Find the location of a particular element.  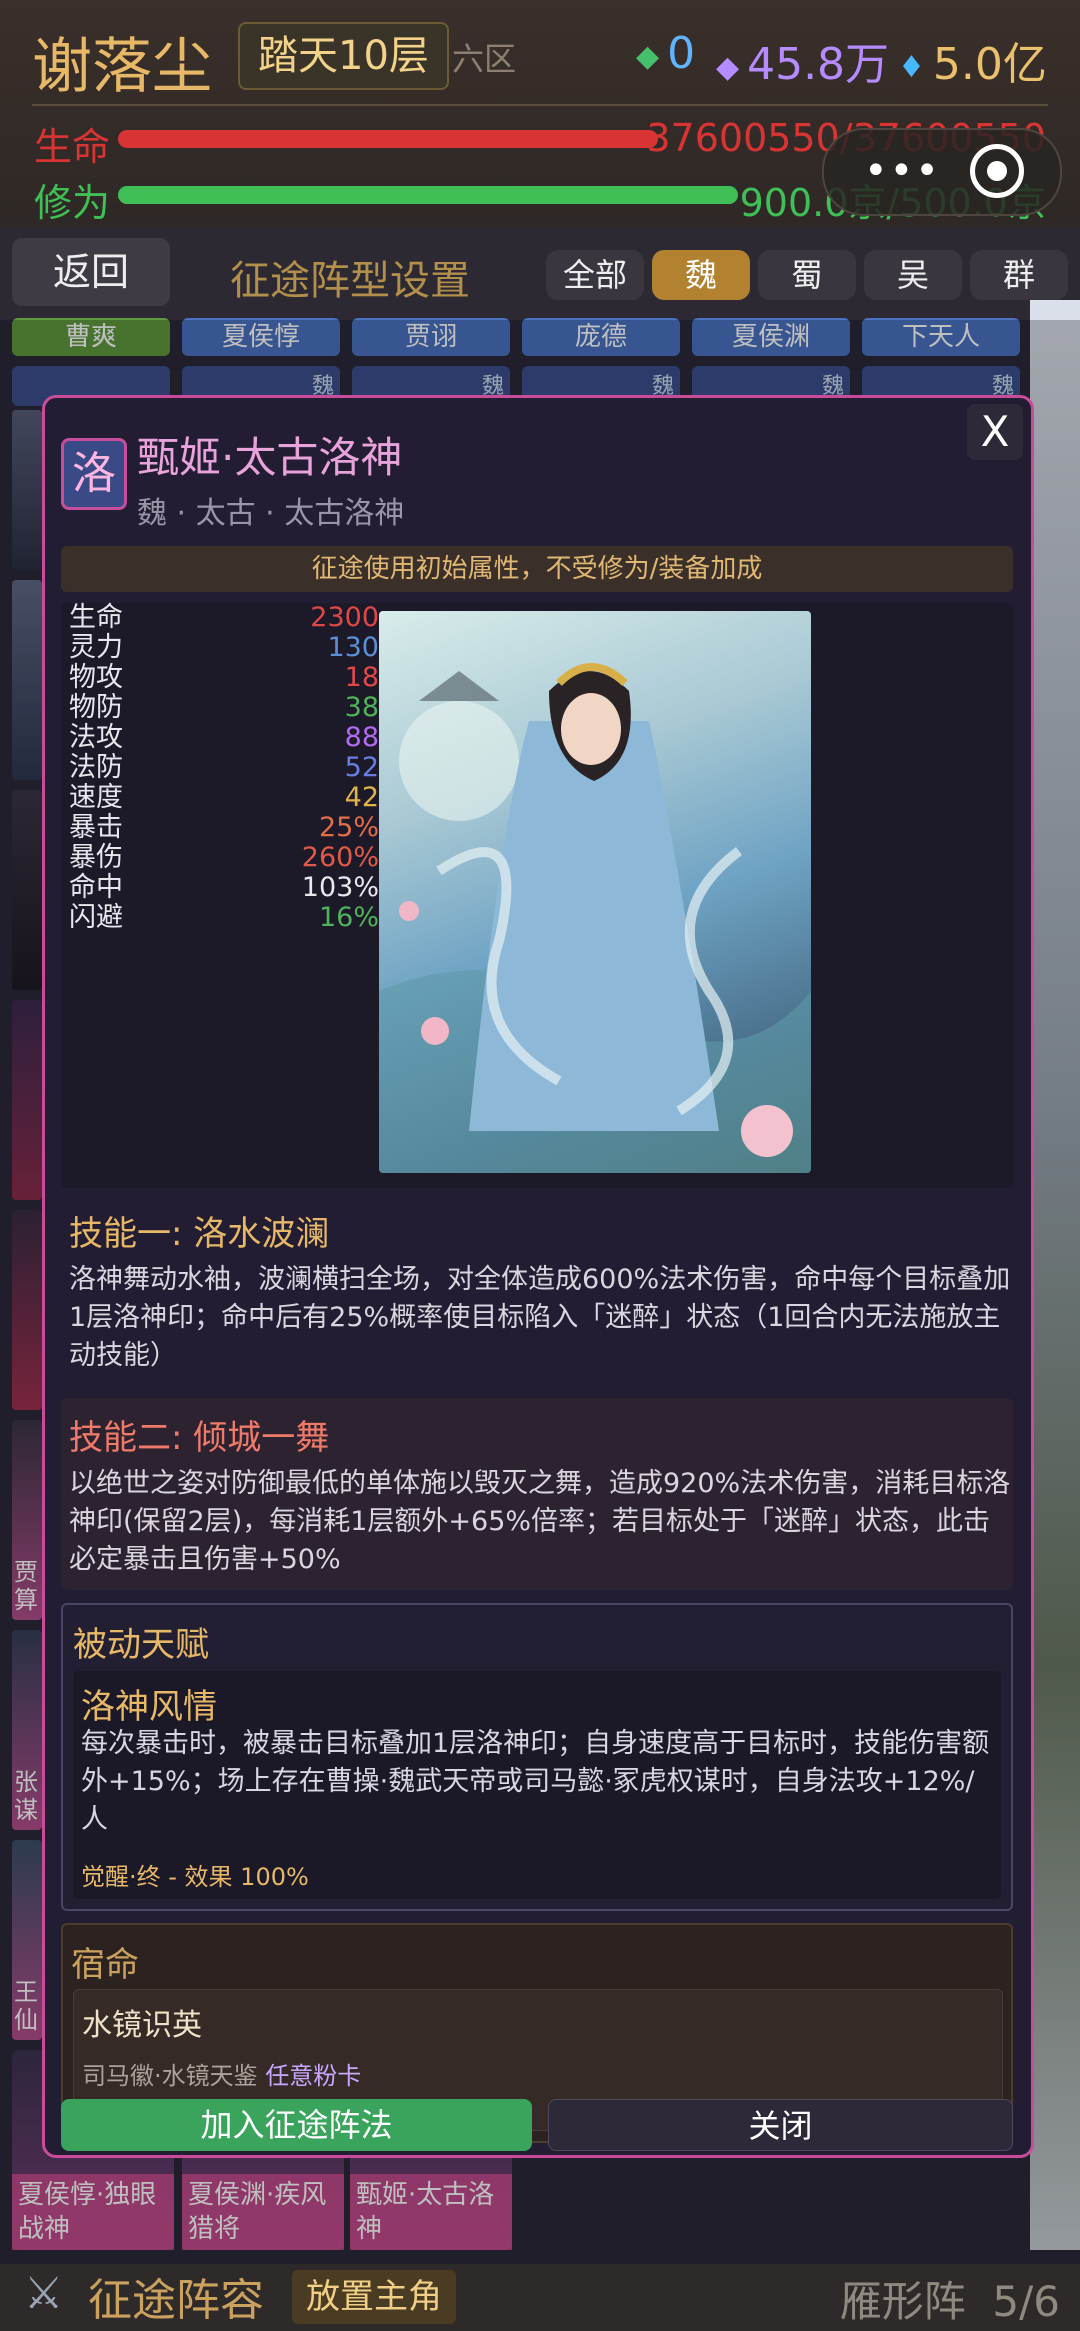

green-gem-icon: ◆ is located at coordinates (648, 56).